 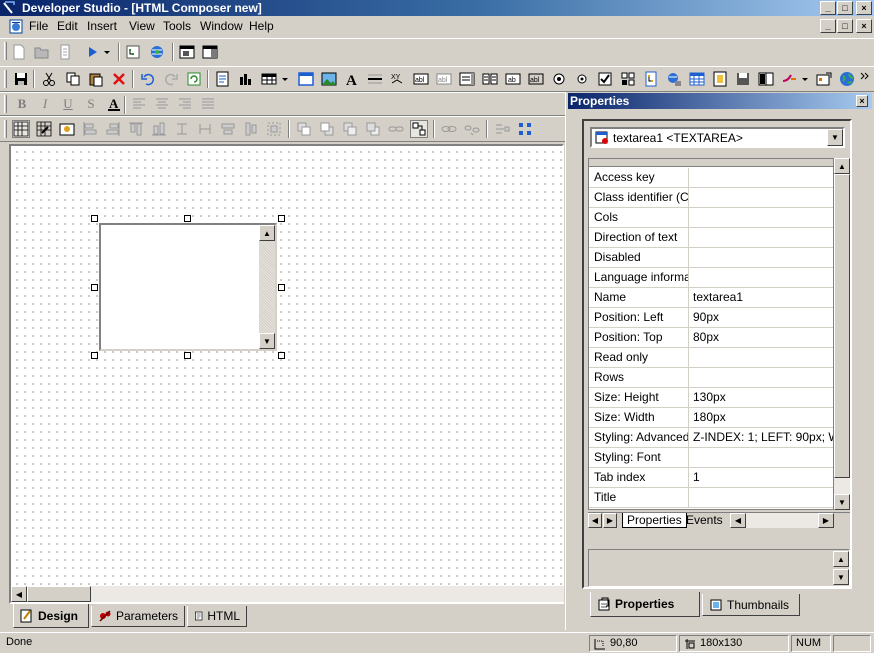 What do you see at coordinates (717, 137) in the screenshot?
I see `object-selector: textarea1 <TEXTAREA> ▼` at bounding box center [717, 137].